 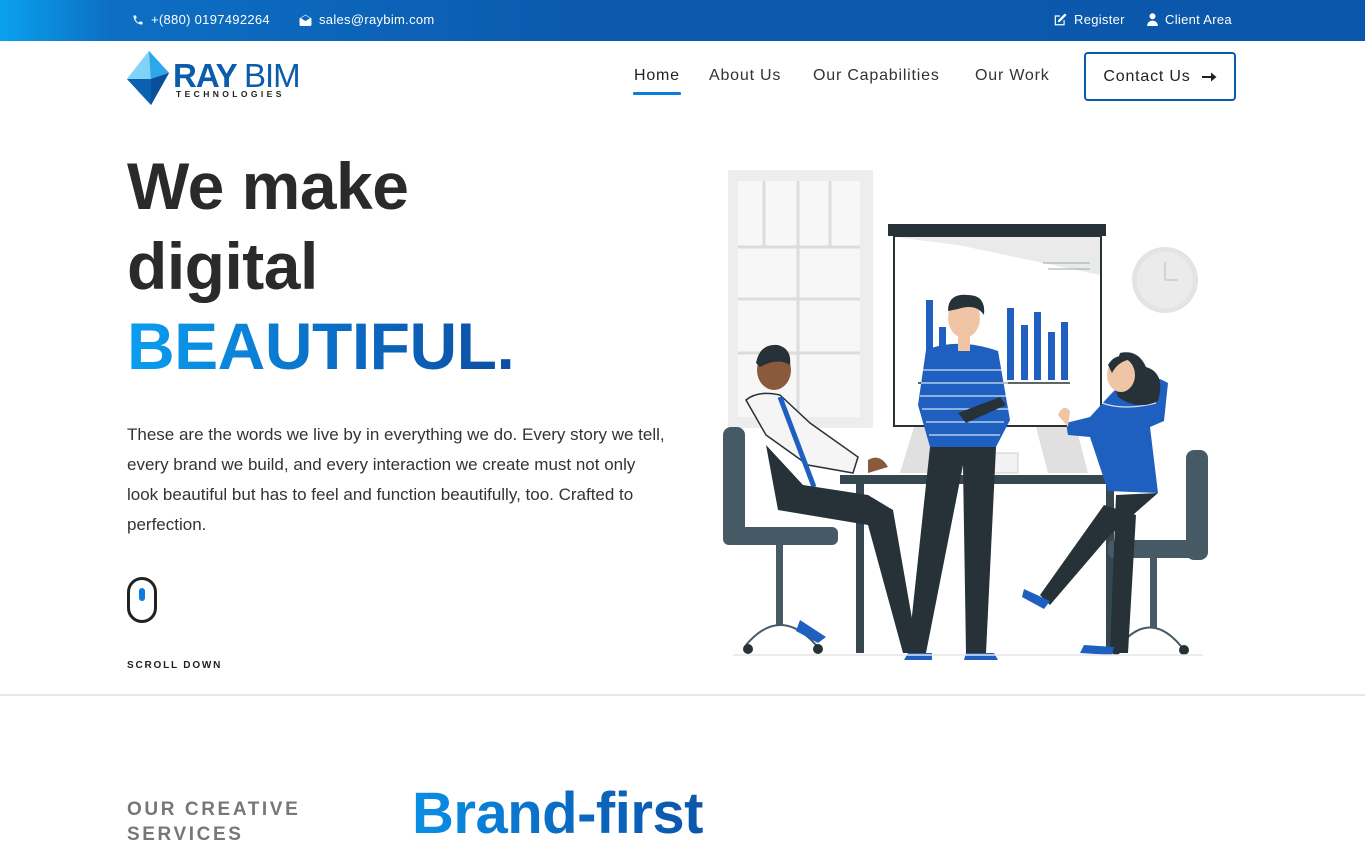 What do you see at coordinates (657, 93) in the screenshot?
I see `active-nav-indicator` at bounding box center [657, 93].